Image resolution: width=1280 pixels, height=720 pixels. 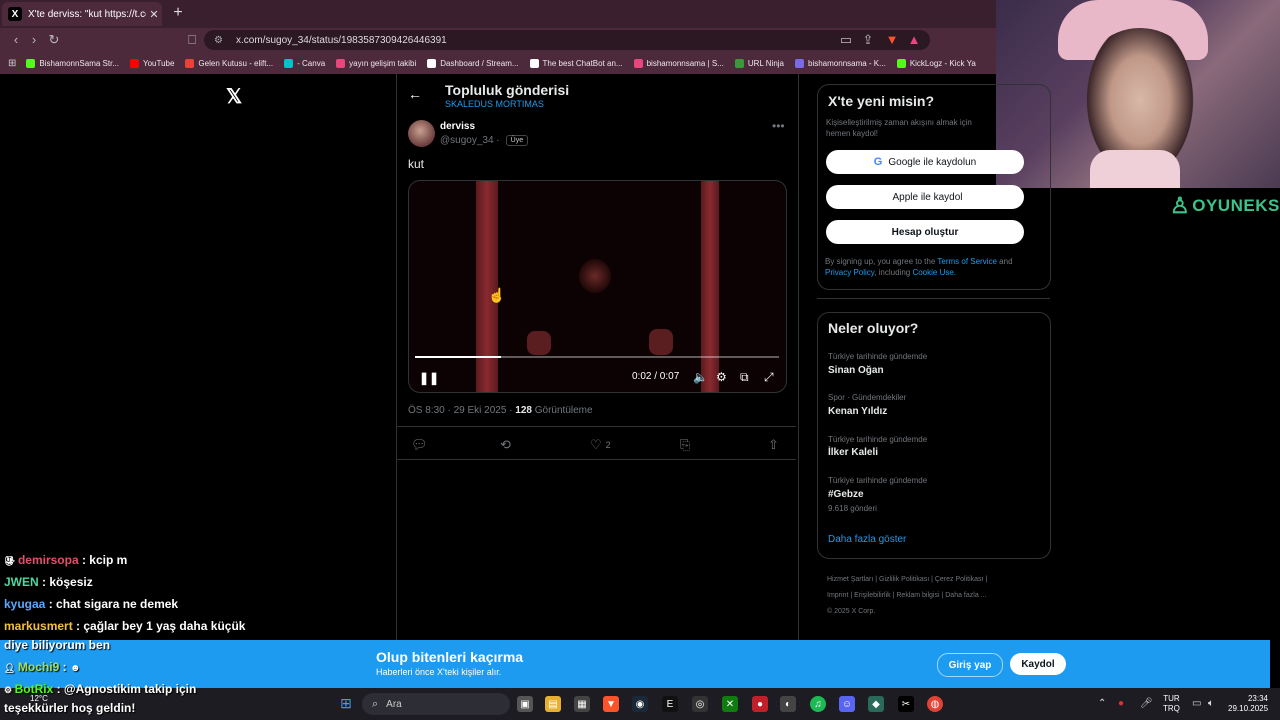 I want to click on author-handle: @sugoy_34 ·, so click(x=470, y=140).